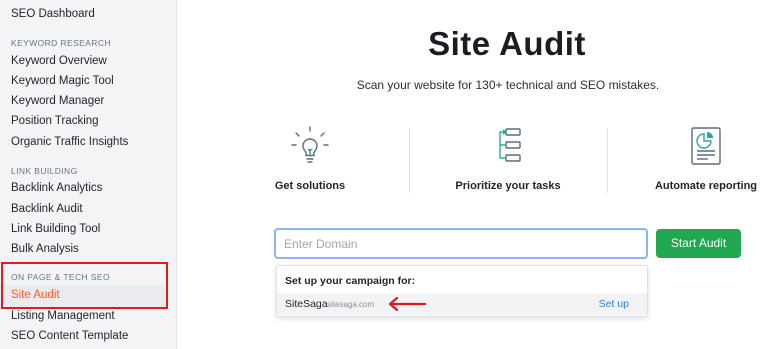  What do you see at coordinates (45, 249) in the screenshot?
I see `sidebar-item-bulk-analysis: Bulk Analysis` at bounding box center [45, 249].